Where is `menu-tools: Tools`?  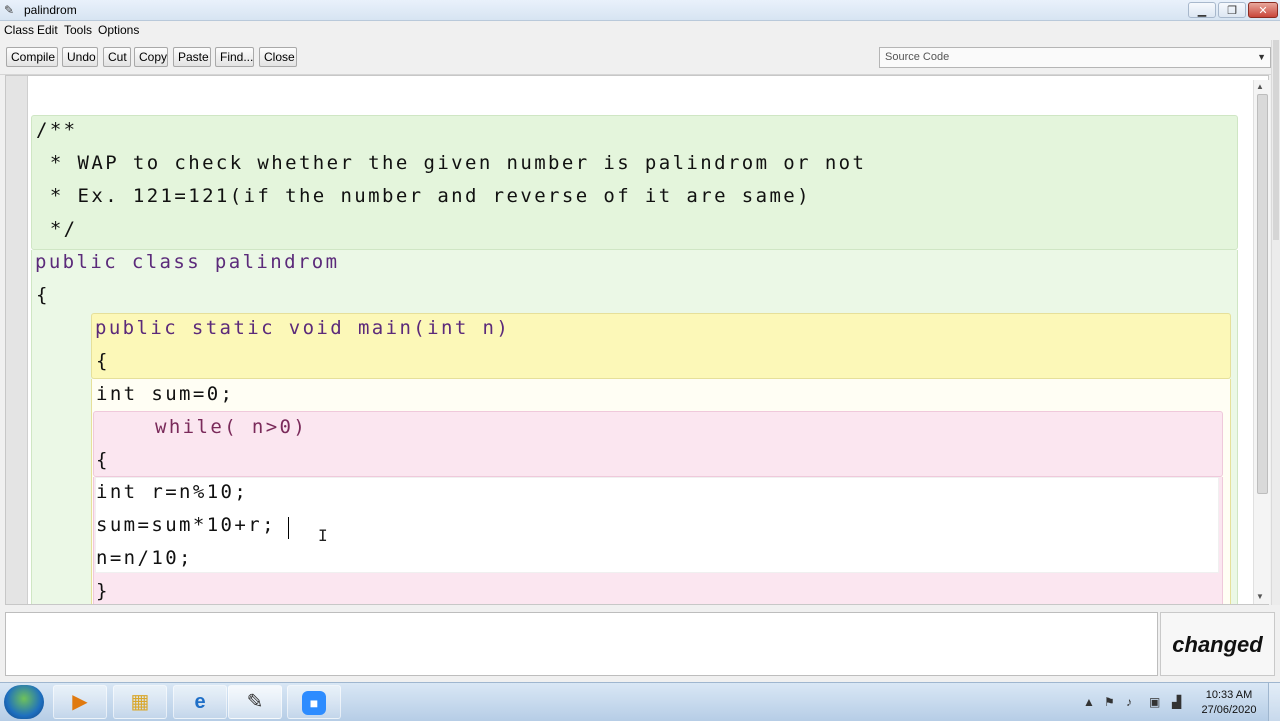
menu-tools: Tools is located at coordinates (78, 30).